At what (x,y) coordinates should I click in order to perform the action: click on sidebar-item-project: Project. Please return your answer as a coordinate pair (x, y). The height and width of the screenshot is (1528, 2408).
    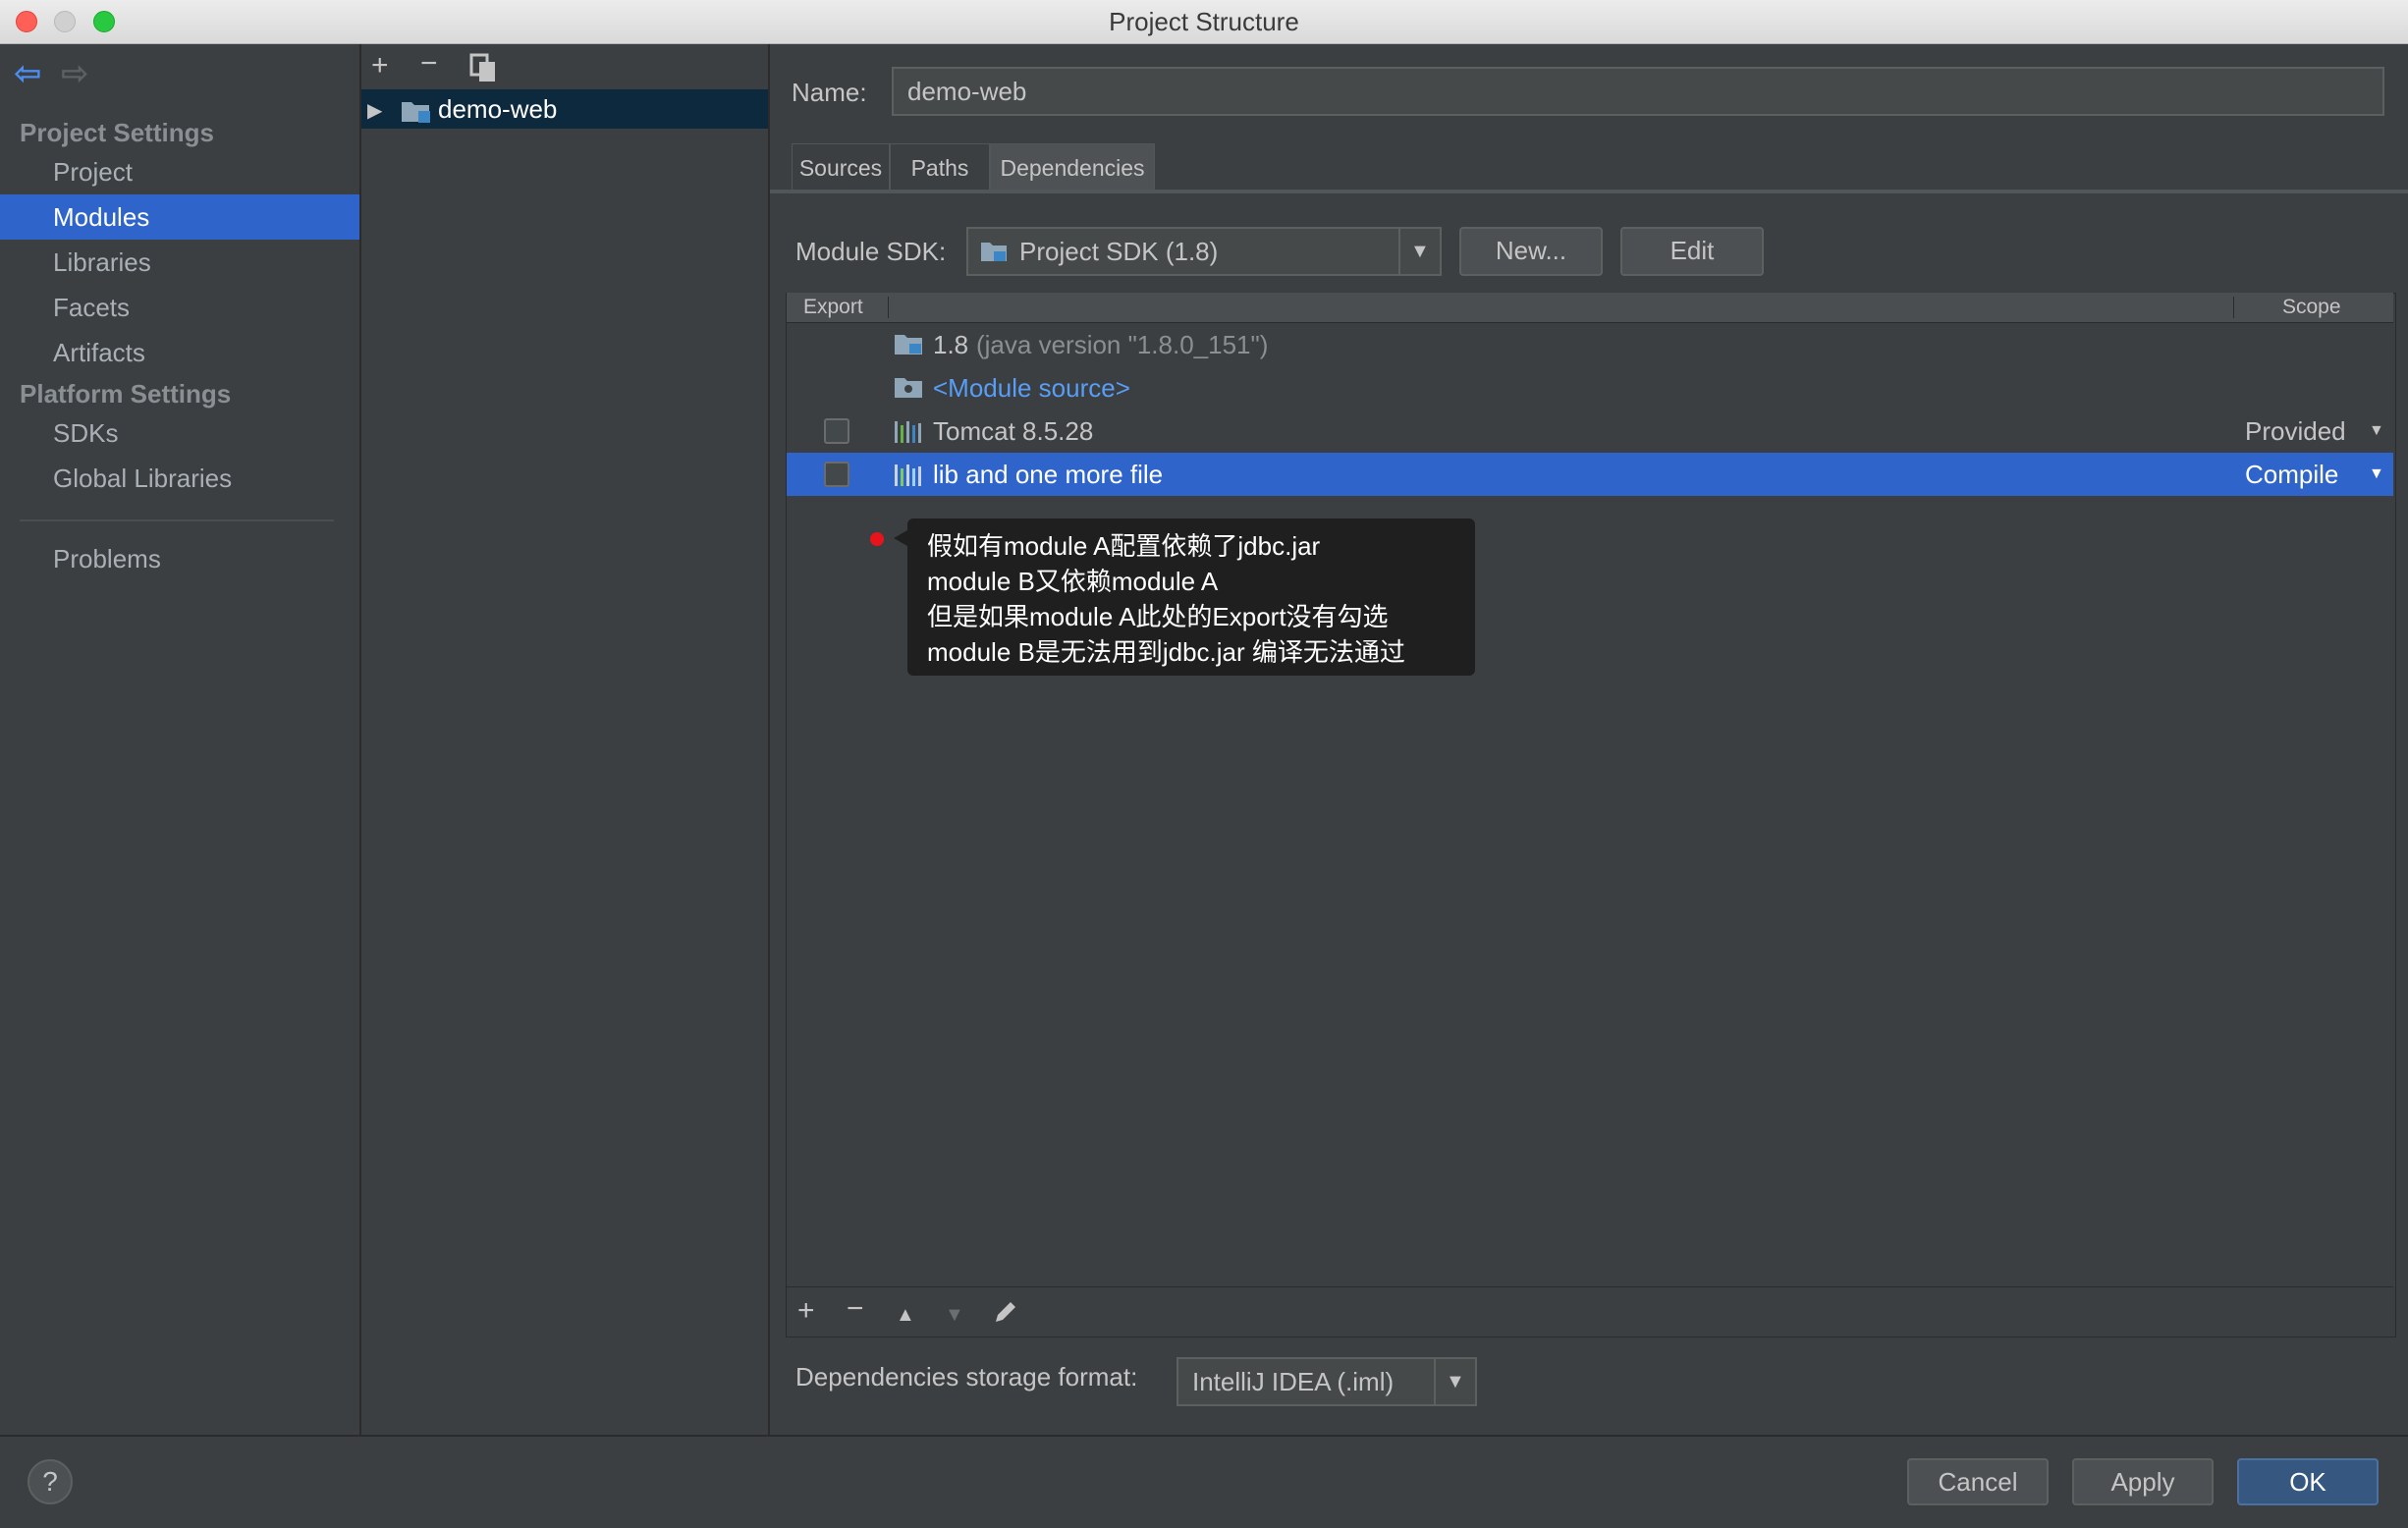
    Looking at the image, I should click on (93, 171).